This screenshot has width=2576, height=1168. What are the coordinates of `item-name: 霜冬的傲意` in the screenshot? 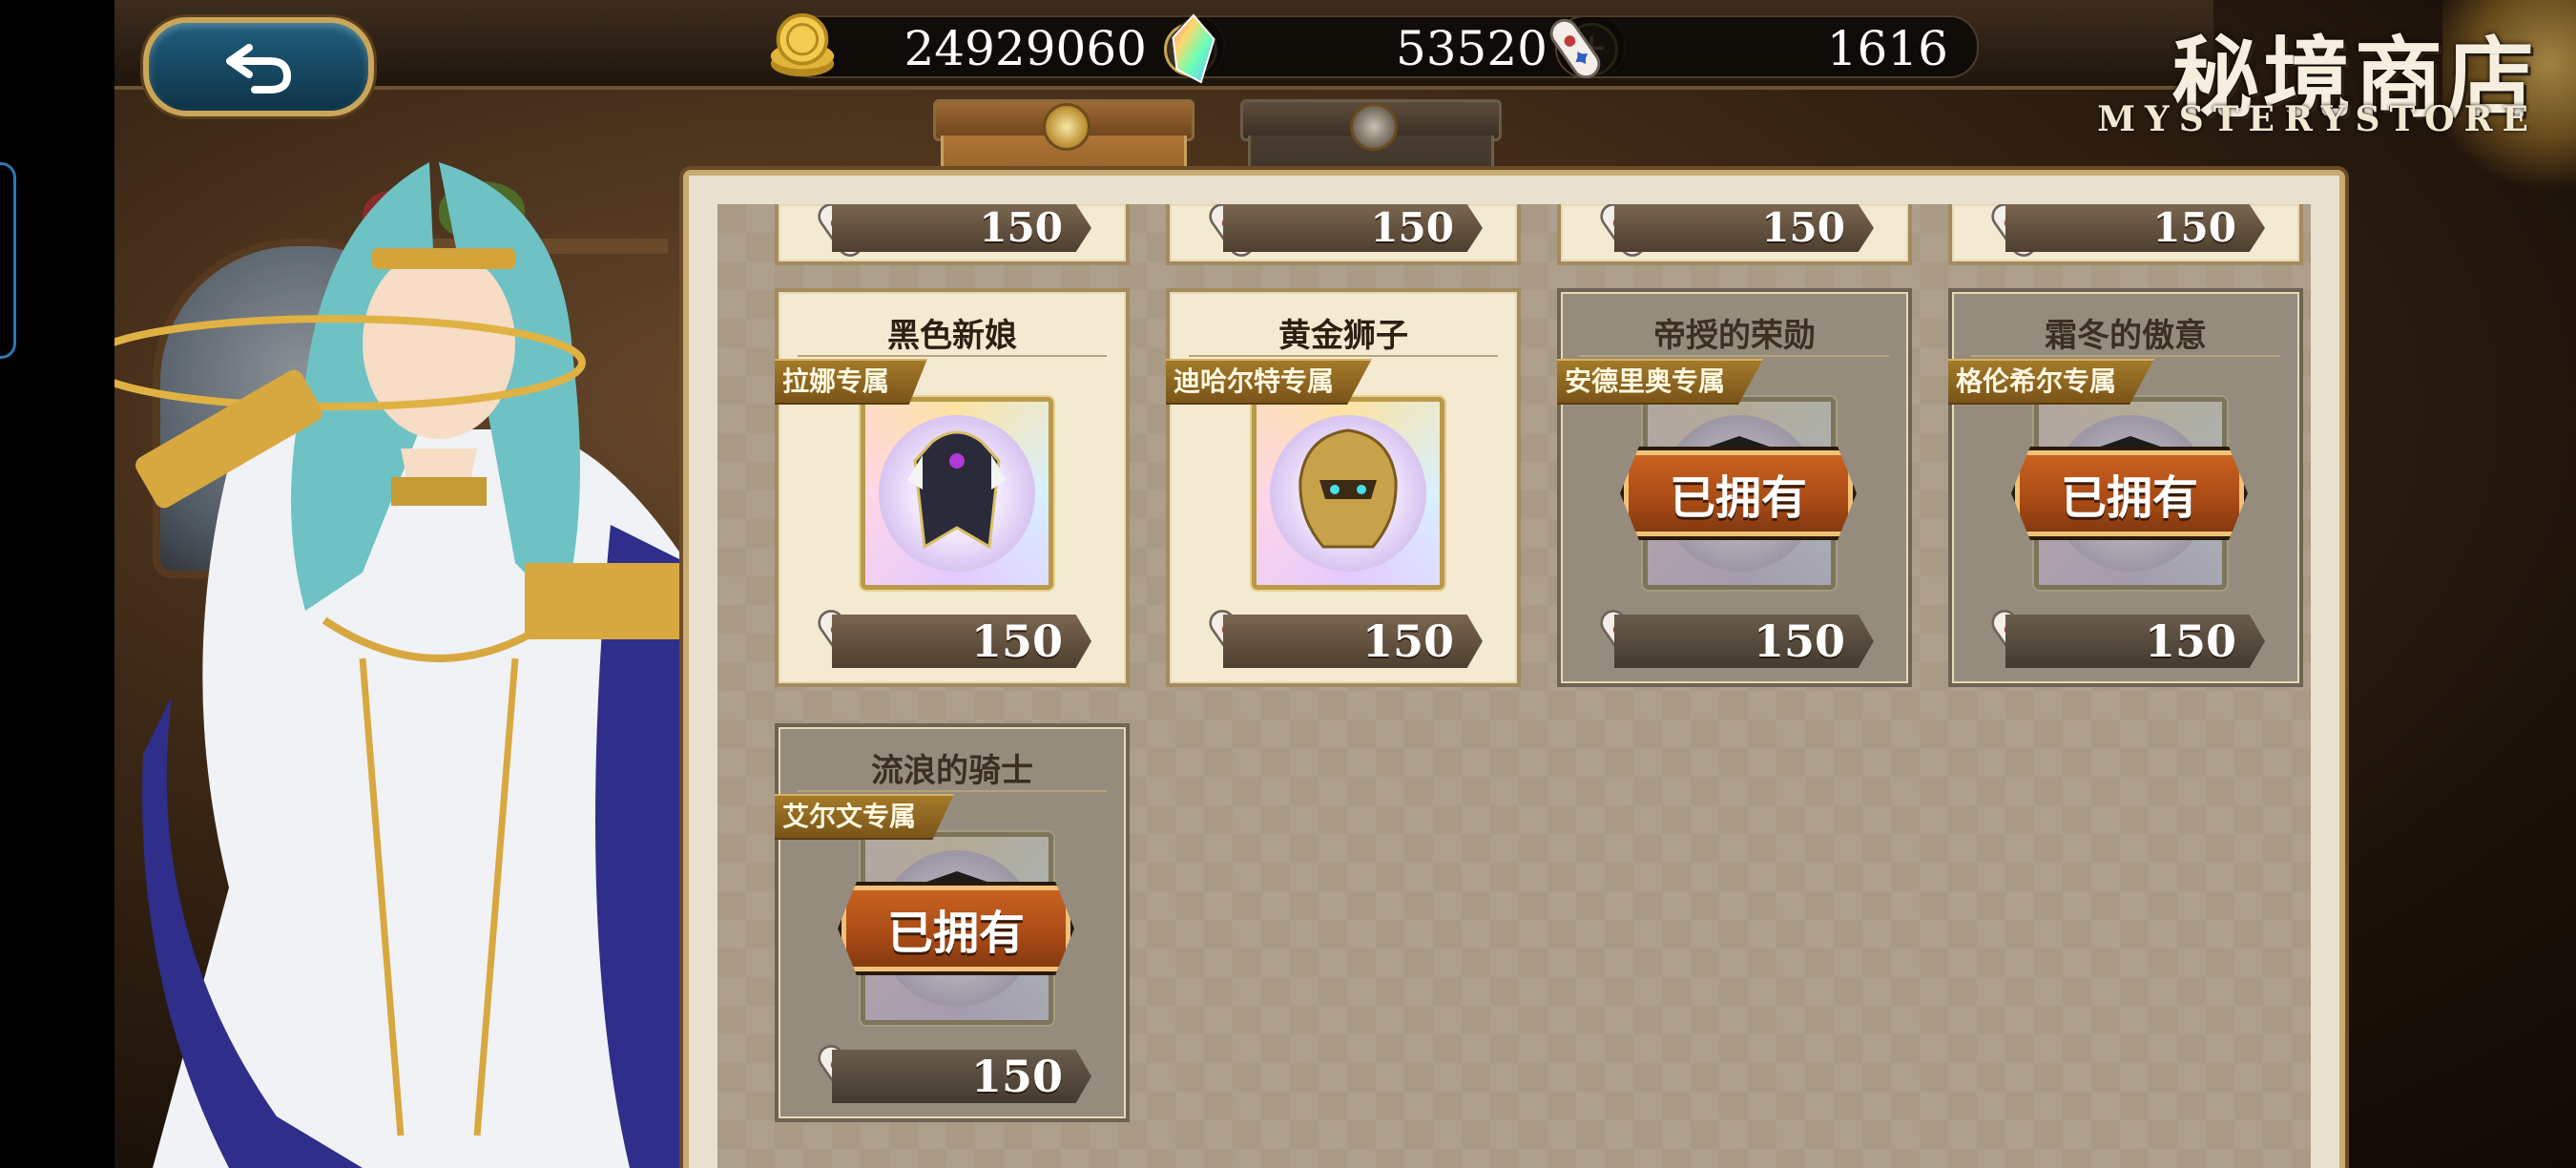 It's located at (2126, 336).